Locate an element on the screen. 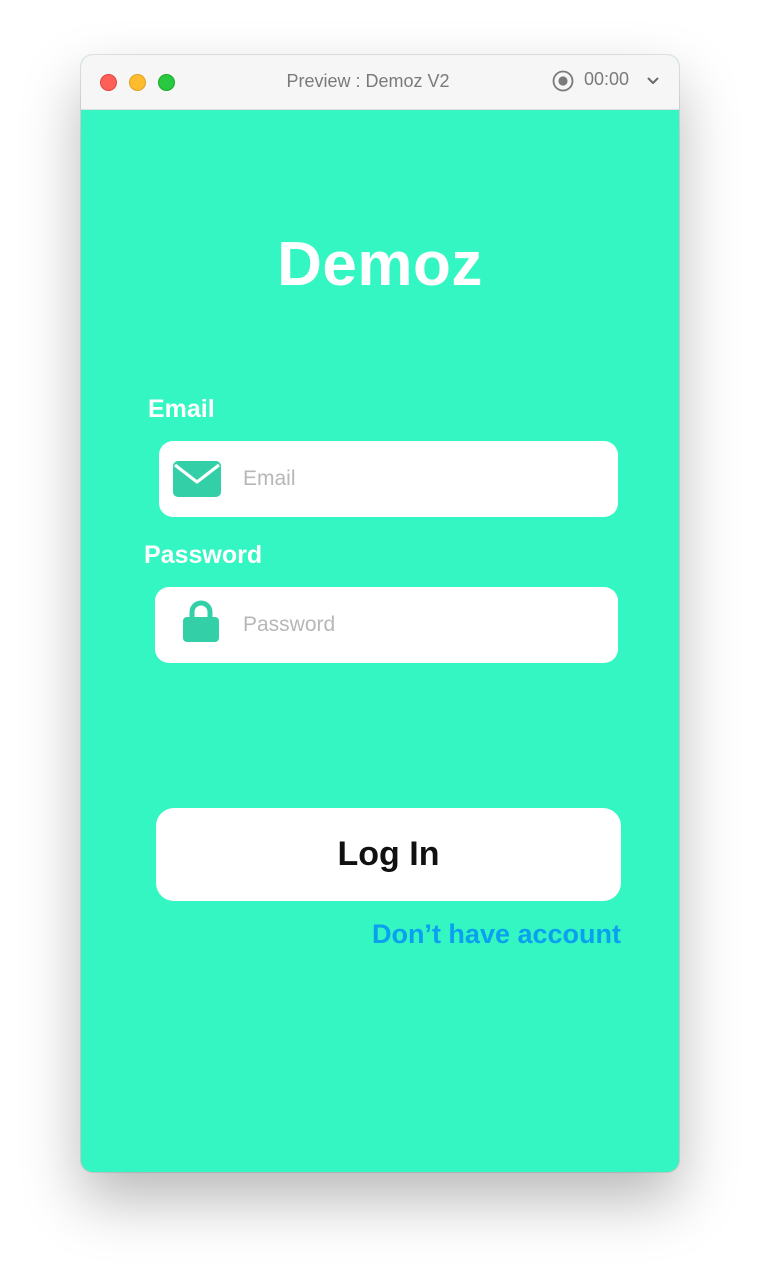 This screenshot has width=760, height=1280. maximize-window-button is located at coordinates (166, 82).